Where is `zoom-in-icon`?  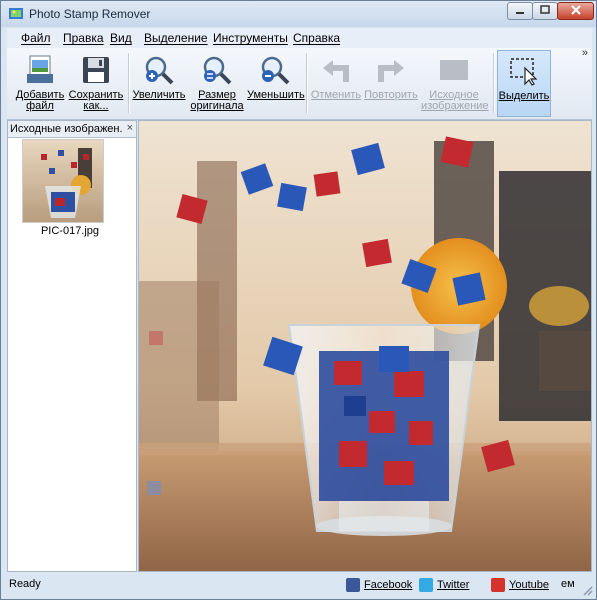
zoom-in-icon is located at coordinates (159, 70).